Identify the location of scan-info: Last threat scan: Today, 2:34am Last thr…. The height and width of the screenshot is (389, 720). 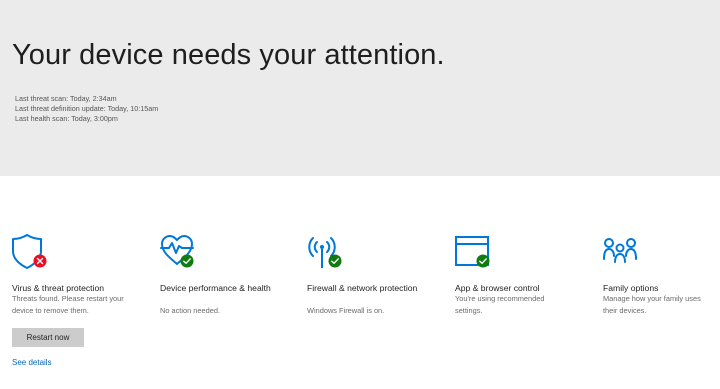
(86, 109).